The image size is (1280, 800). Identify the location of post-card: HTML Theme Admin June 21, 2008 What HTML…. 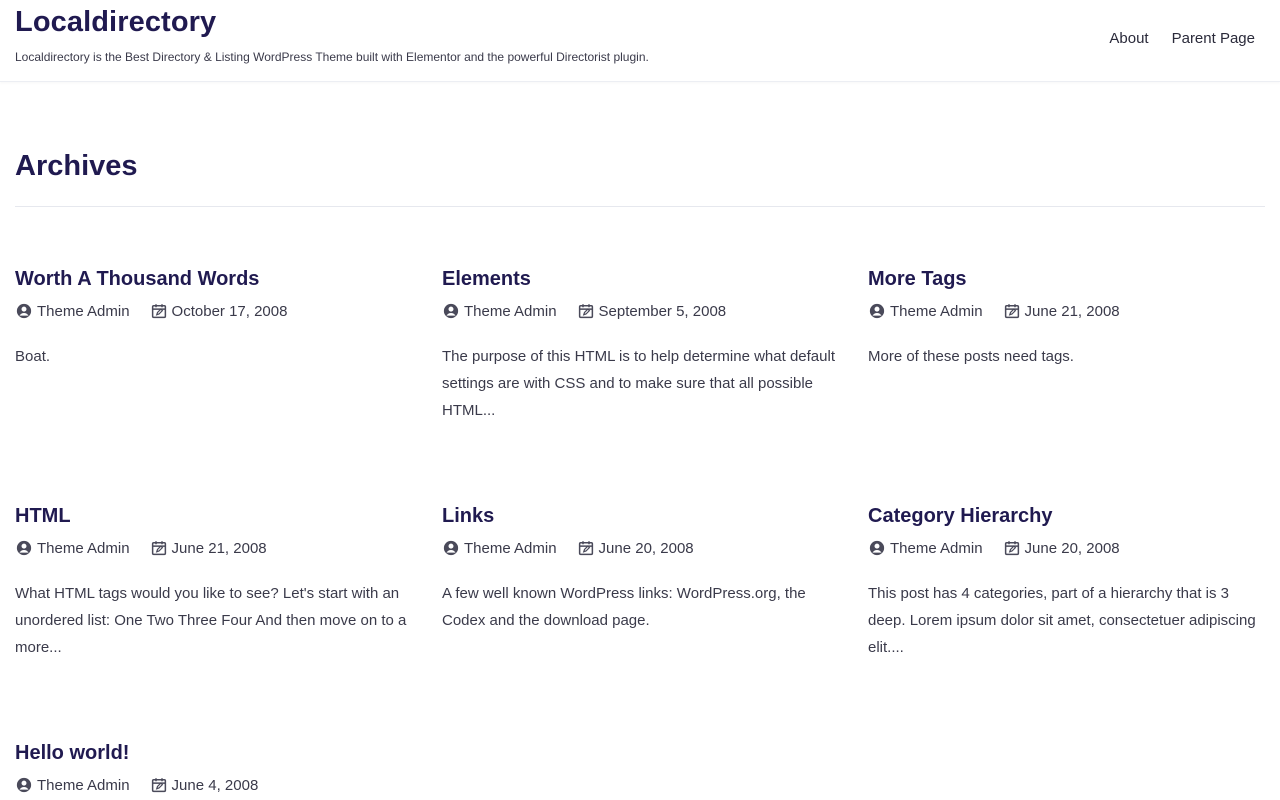
(212, 582).